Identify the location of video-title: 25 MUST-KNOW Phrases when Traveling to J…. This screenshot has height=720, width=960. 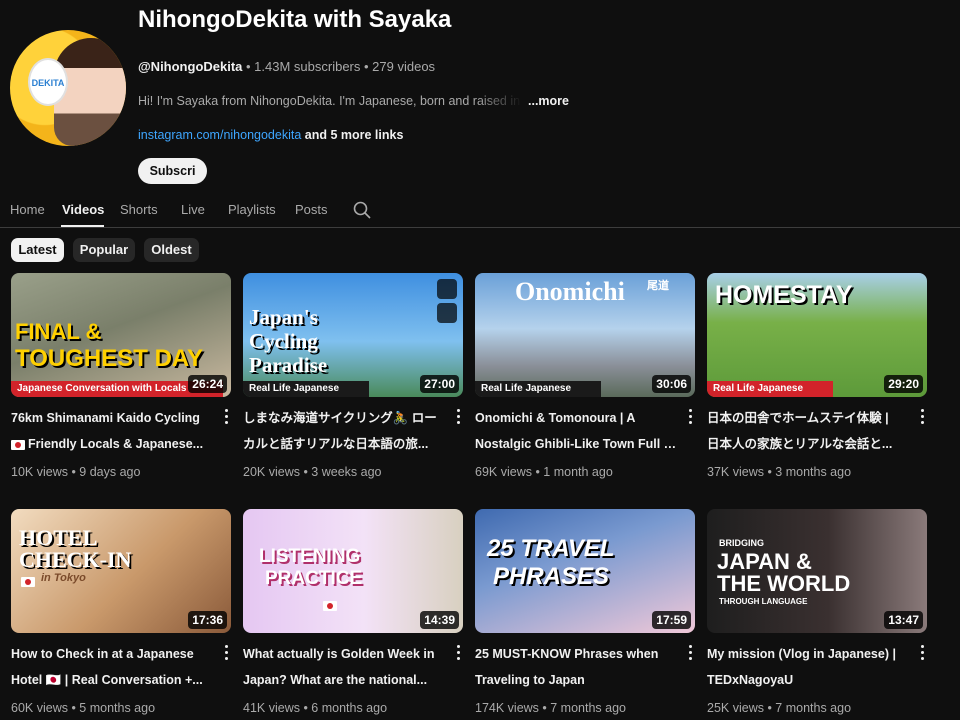
(576, 667).